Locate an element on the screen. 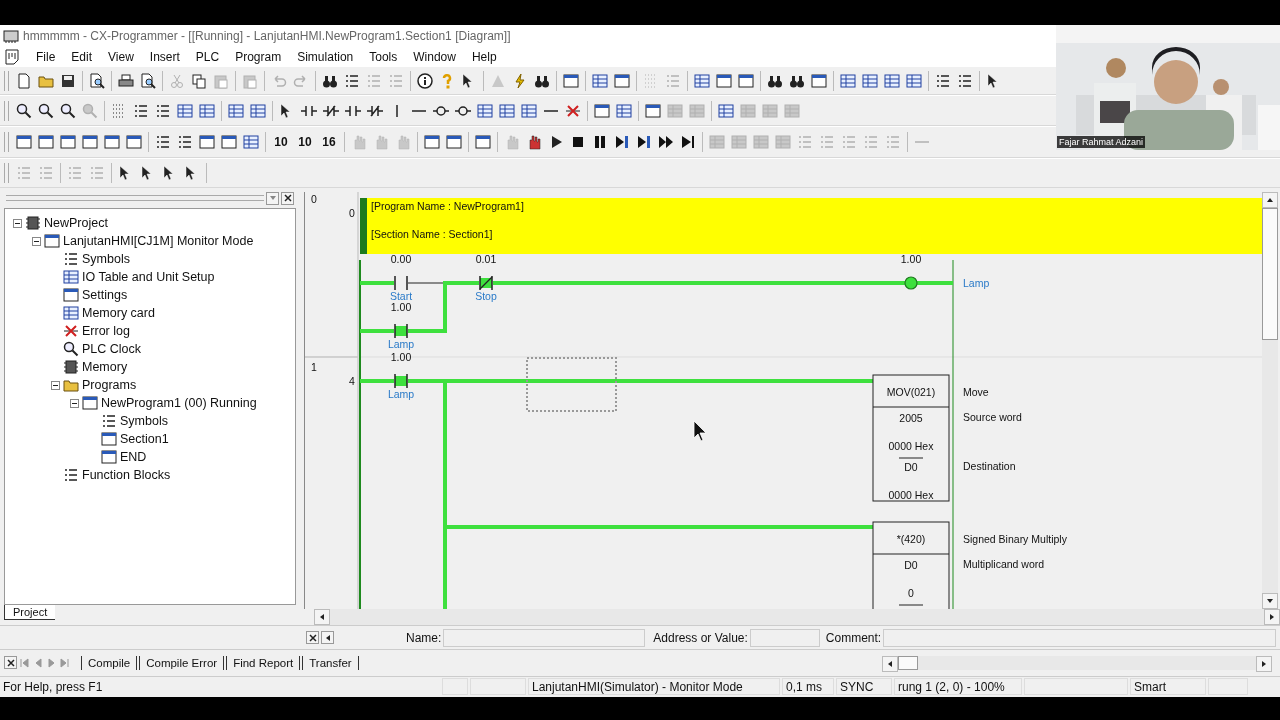  instruction-comment: Multiplicand word is located at coordinates (1004, 564).